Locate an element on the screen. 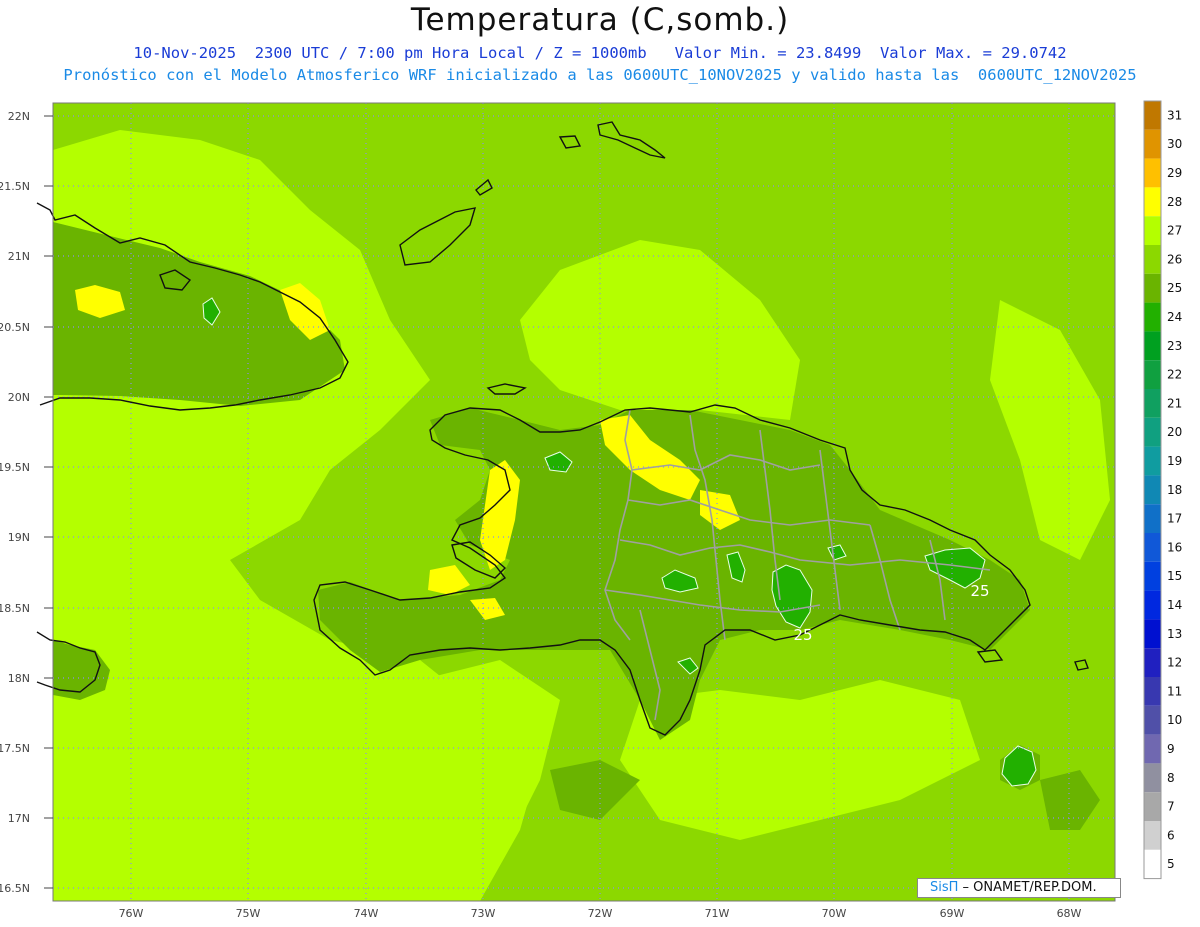 The image size is (1200, 927). colorbar-label: 9 is located at coordinates (1171, 749).